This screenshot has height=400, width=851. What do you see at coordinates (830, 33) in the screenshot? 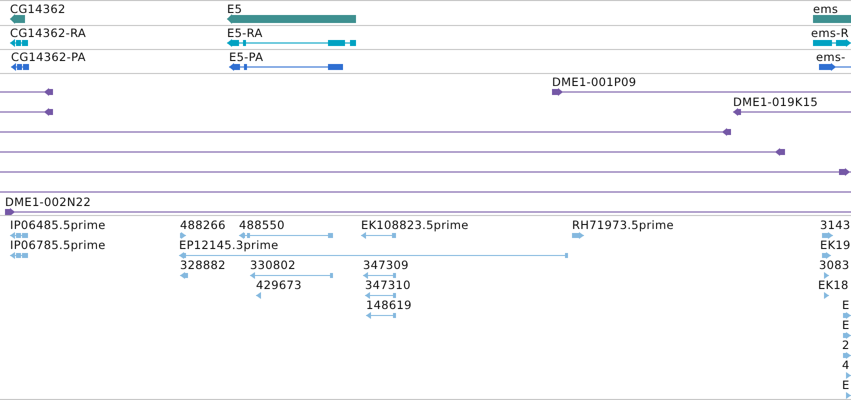
I see `feature-label: ems-R` at bounding box center [830, 33].